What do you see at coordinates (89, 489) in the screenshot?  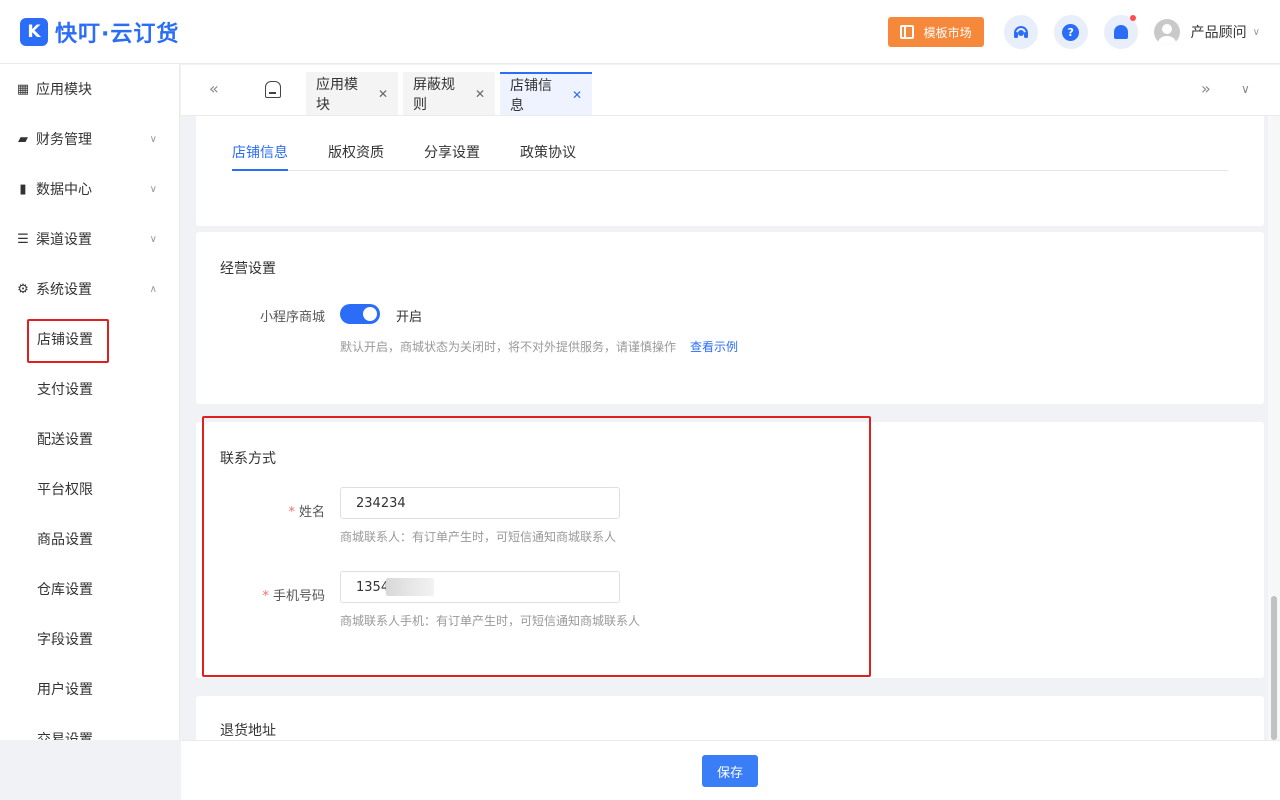 I see `sidebar-subitem-platform-permissions: 平台权限` at bounding box center [89, 489].